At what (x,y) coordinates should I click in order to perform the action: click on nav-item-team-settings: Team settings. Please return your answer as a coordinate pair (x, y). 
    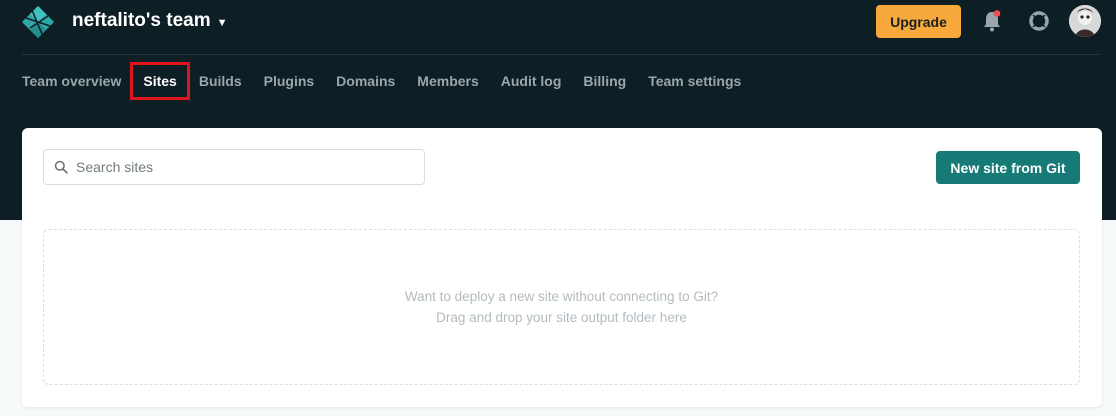
    Looking at the image, I should click on (694, 81).